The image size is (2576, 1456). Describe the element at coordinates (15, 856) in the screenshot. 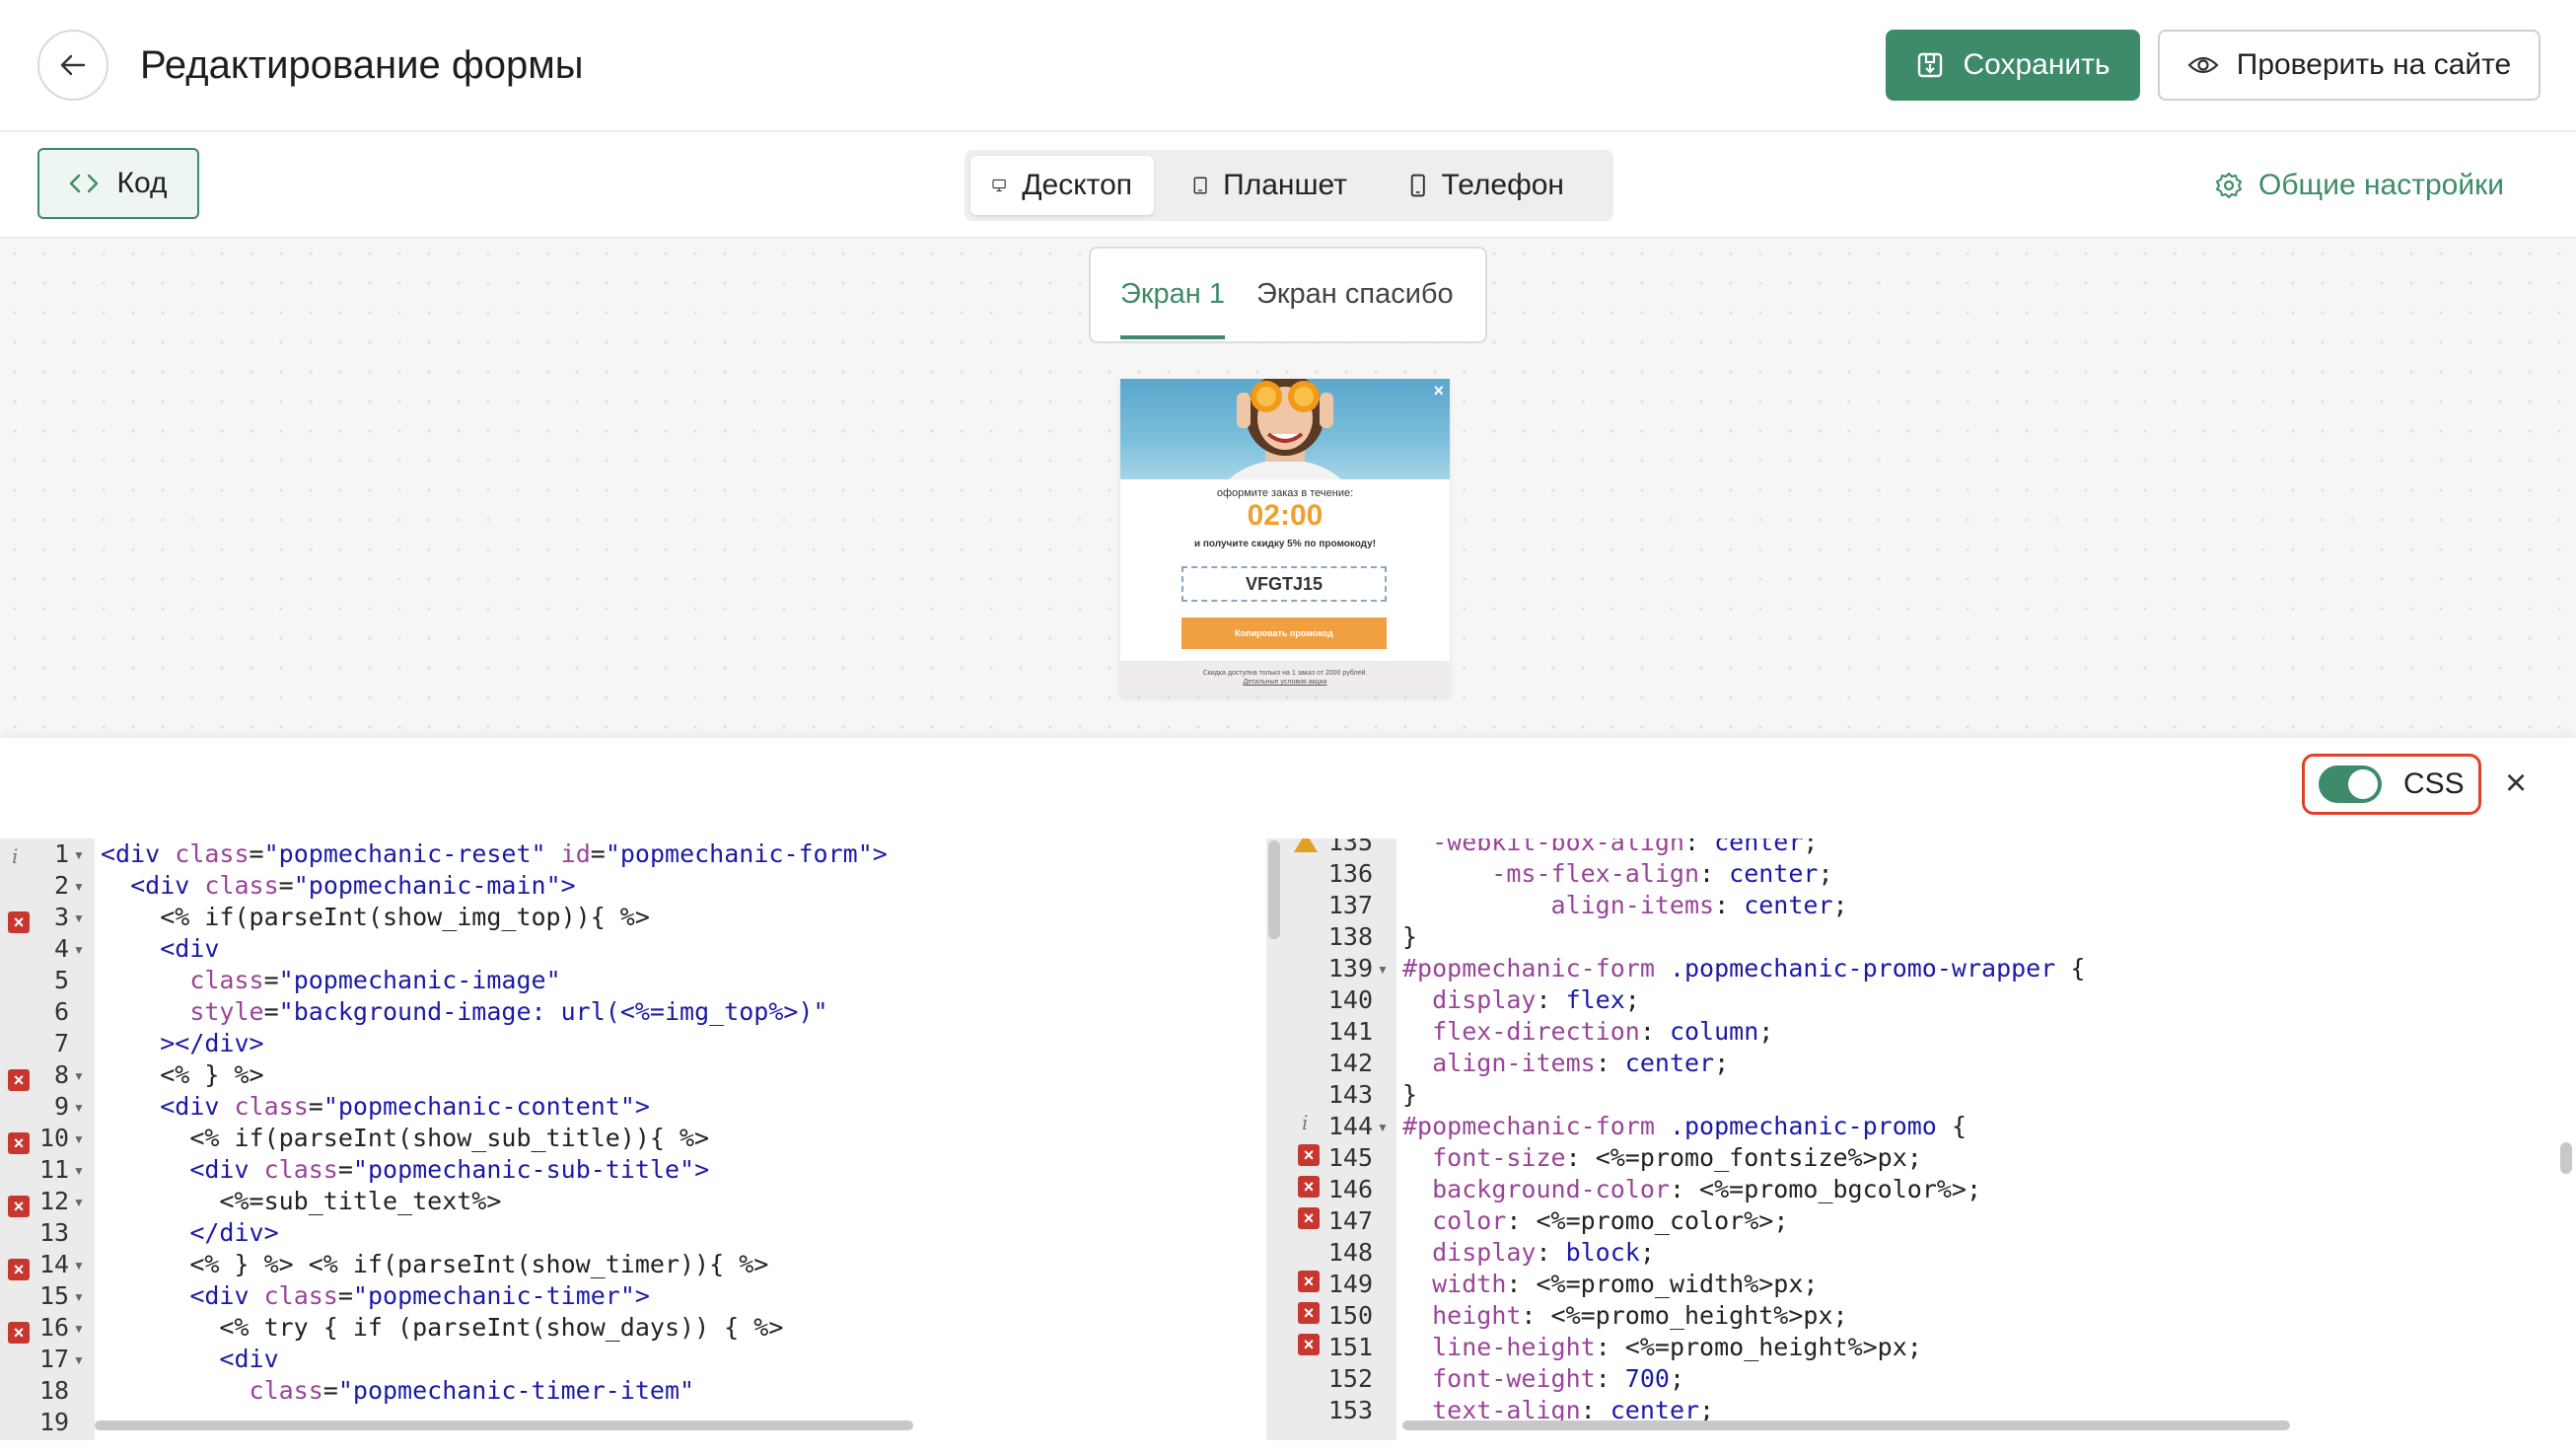

I see `info-marker-icon: i` at that location.